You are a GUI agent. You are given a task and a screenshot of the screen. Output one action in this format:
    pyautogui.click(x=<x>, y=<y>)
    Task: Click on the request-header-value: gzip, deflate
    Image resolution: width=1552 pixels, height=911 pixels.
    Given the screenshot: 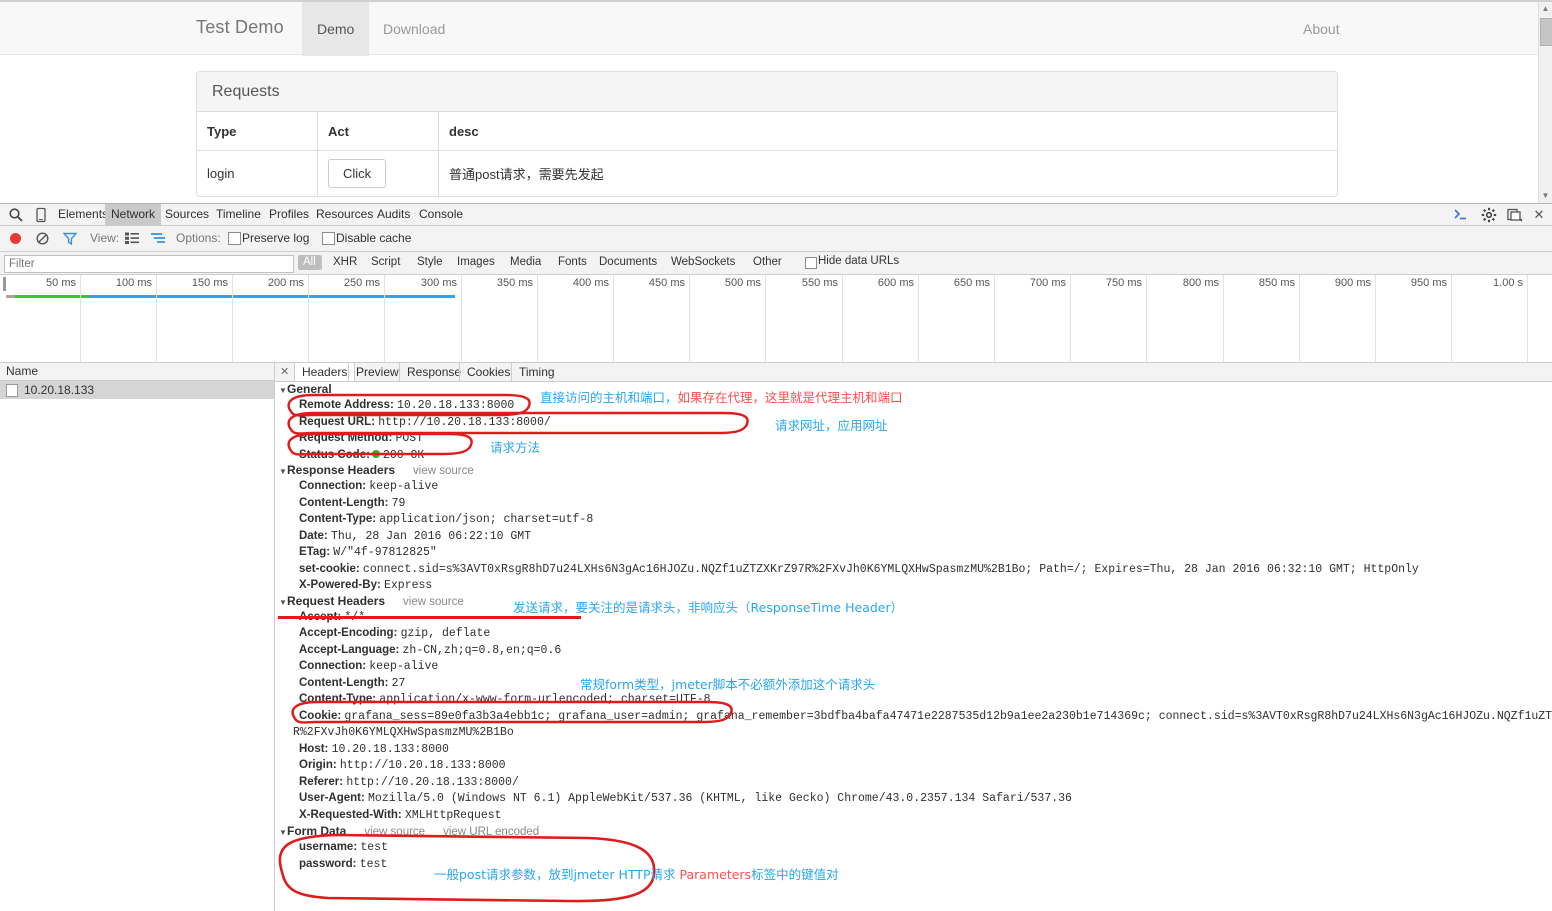 What is the action you would take?
    pyautogui.click(x=445, y=633)
    